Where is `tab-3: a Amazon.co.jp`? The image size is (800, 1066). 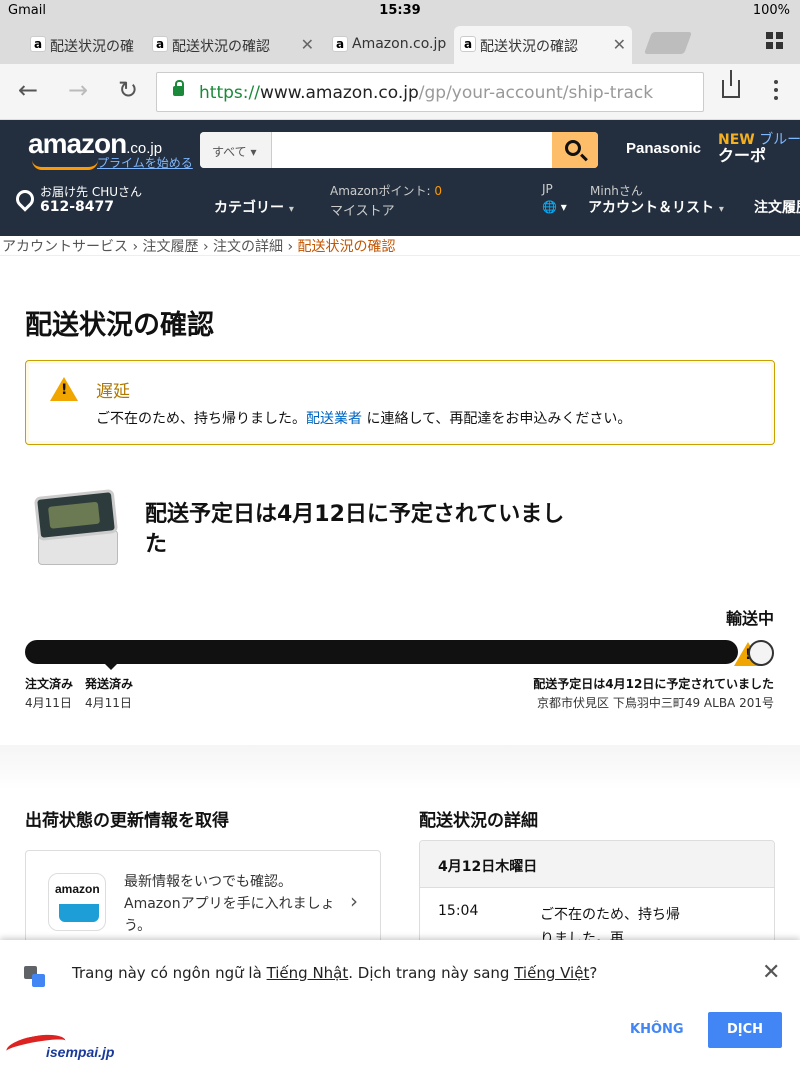 tab-3: a Amazon.co.jp is located at coordinates (387, 45).